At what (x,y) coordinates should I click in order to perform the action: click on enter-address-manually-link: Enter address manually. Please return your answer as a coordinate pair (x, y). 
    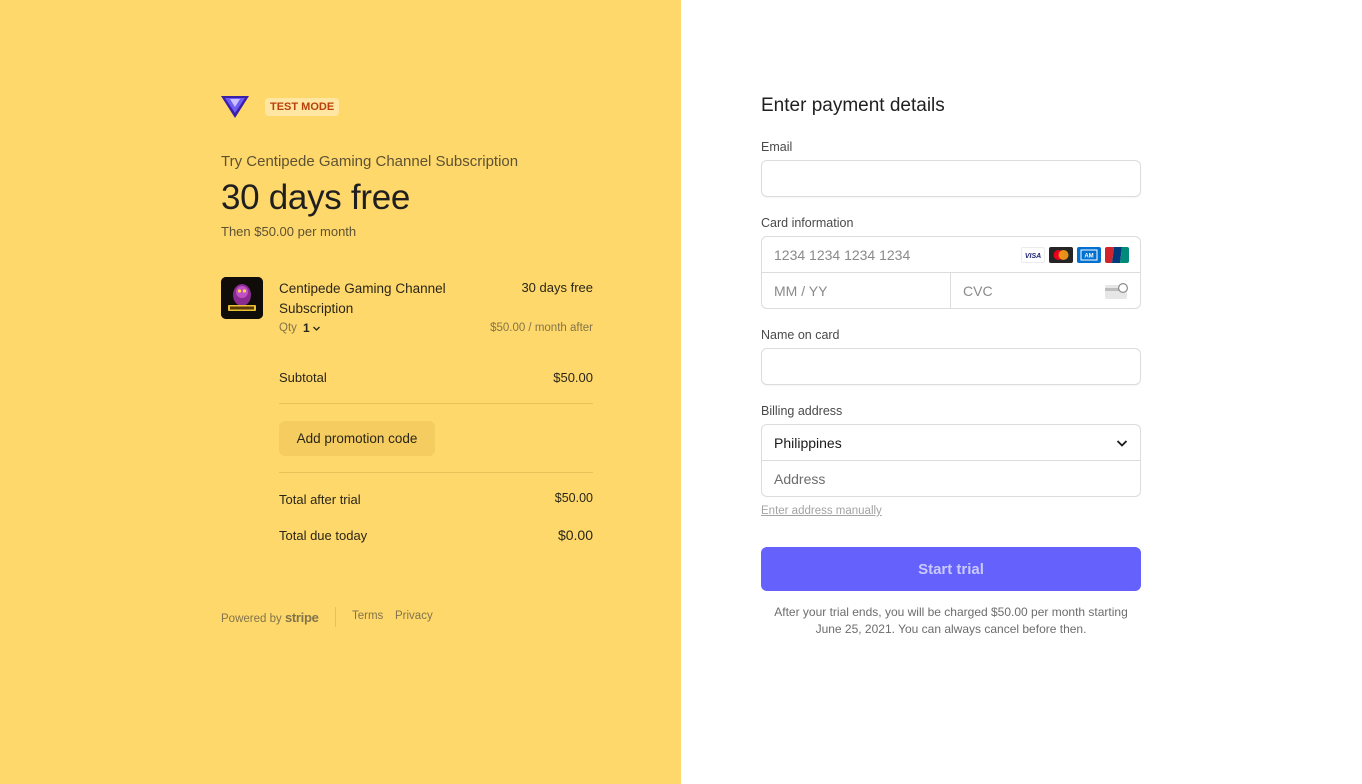
    Looking at the image, I should click on (821, 511).